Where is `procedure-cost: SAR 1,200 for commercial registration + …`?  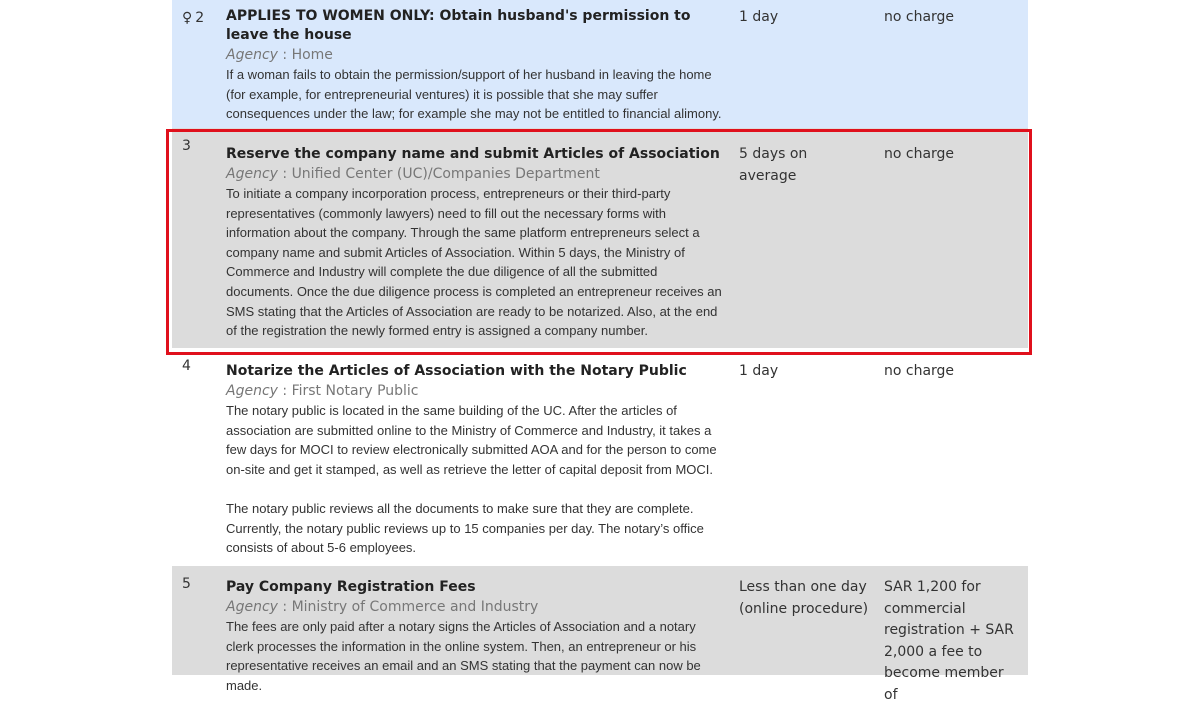 procedure-cost: SAR 1,200 for commercial registration + … is located at coordinates (949, 641).